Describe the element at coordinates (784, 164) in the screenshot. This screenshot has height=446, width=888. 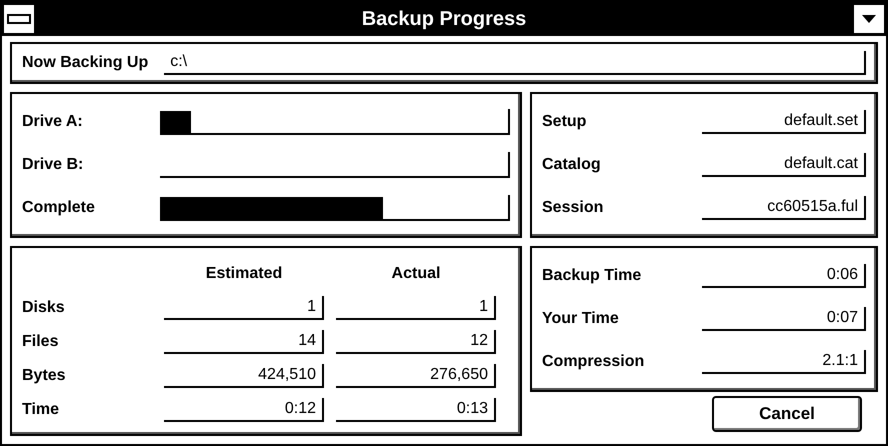
I see `value-field: default.cat` at that location.